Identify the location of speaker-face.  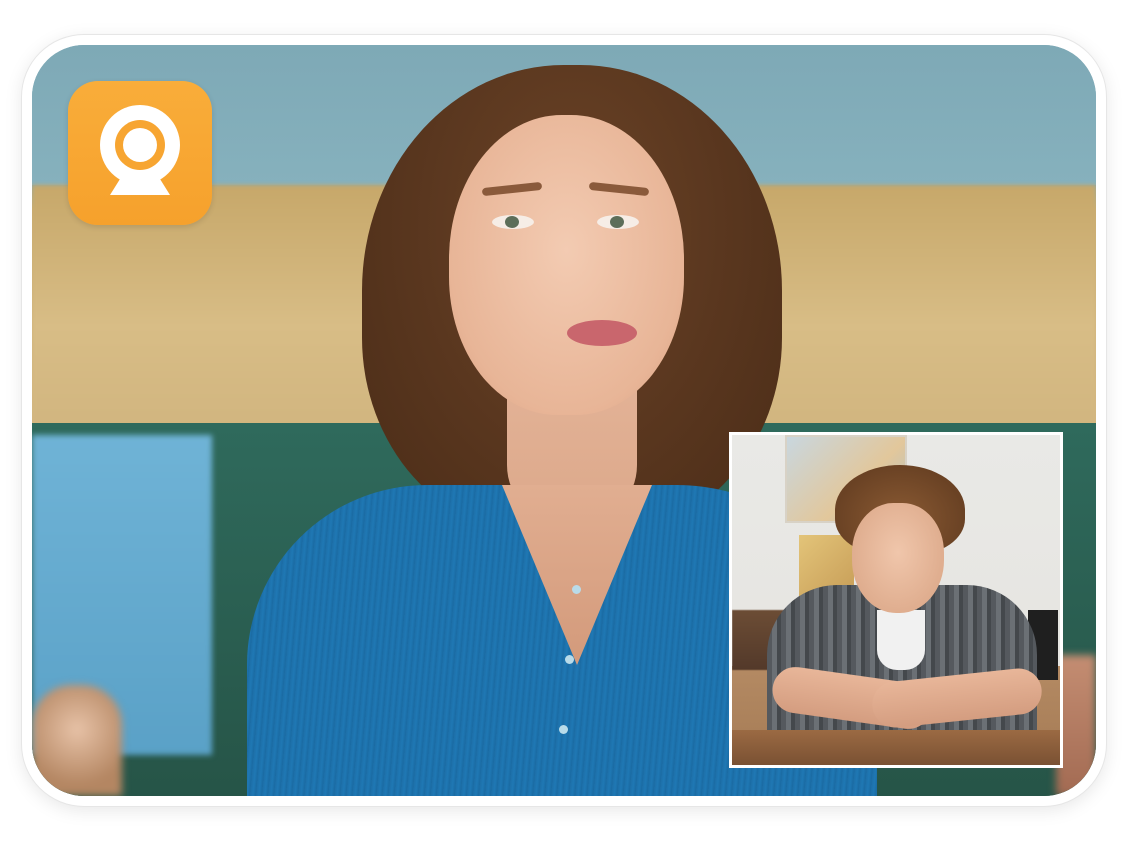
(566, 265).